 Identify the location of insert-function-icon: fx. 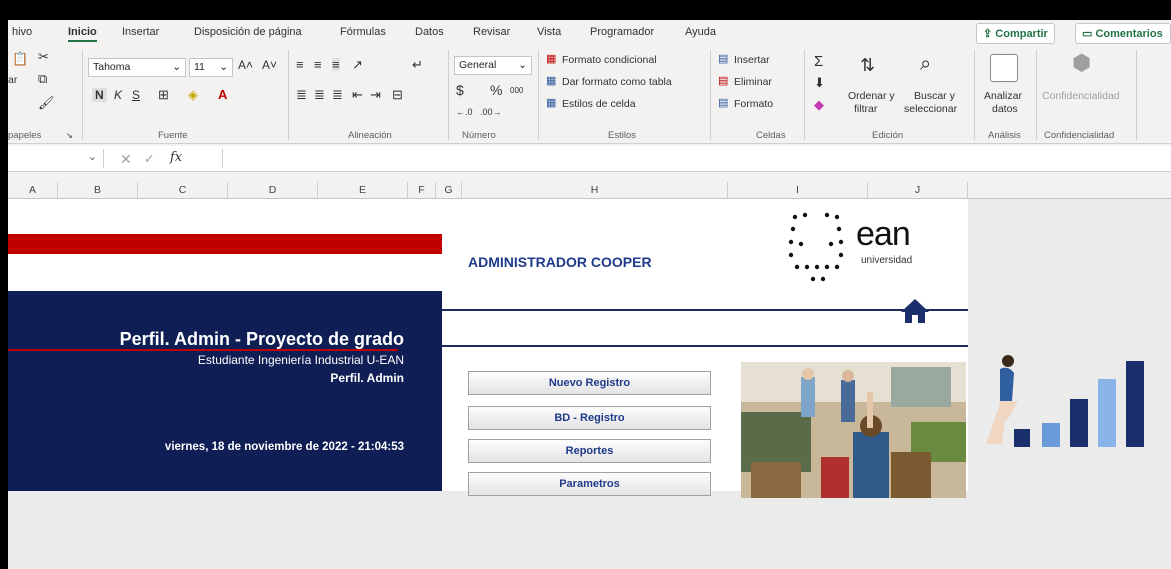
(176, 157).